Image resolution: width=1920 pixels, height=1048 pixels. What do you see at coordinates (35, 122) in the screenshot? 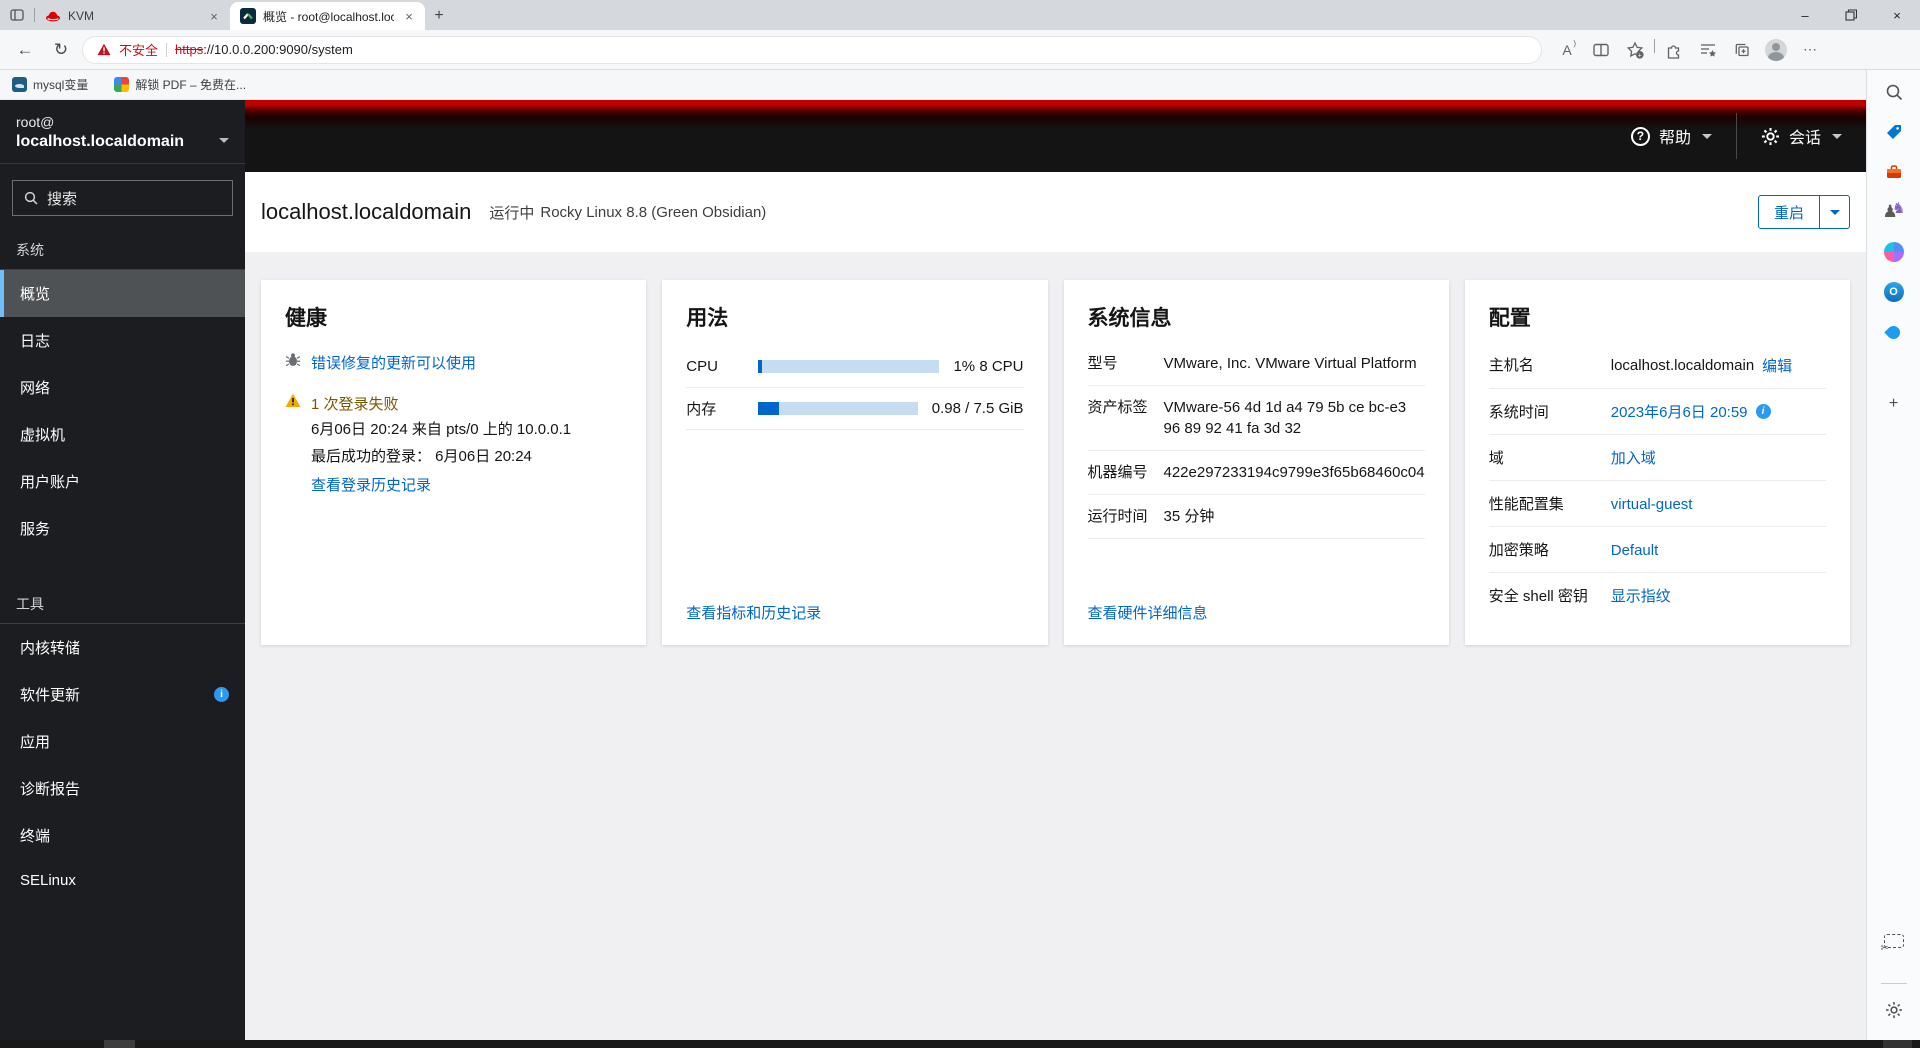
I see `host-user: root@` at bounding box center [35, 122].